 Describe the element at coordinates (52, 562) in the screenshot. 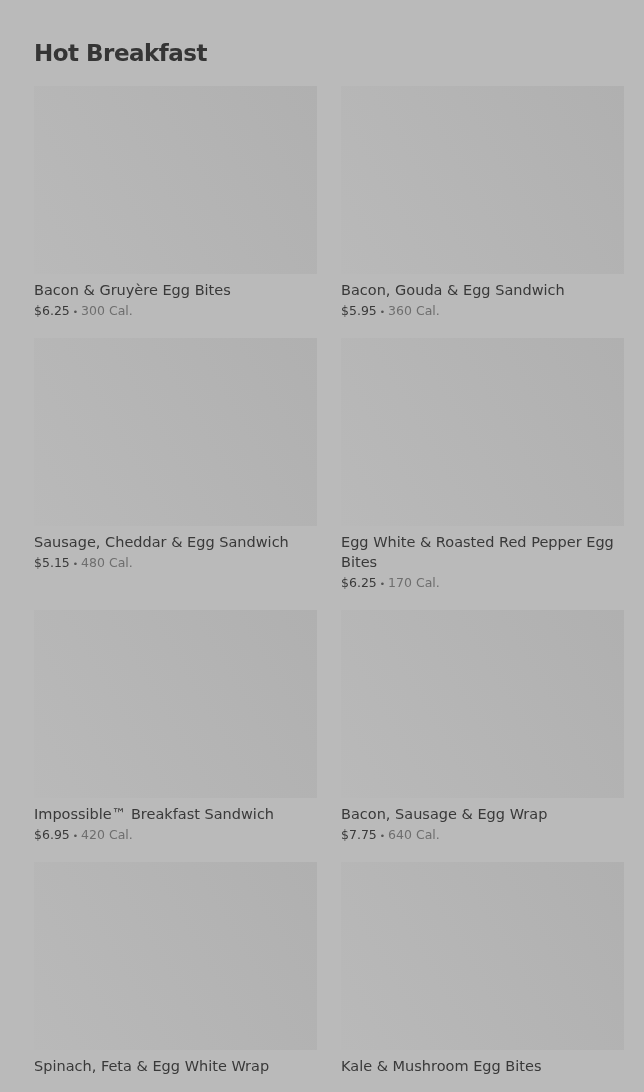

I see `item-price: $5.15` at that location.